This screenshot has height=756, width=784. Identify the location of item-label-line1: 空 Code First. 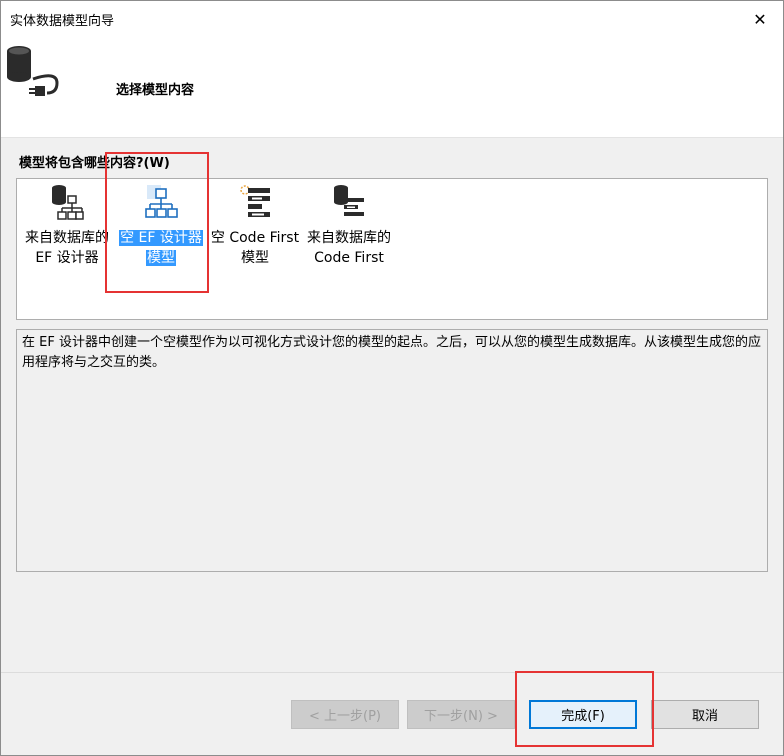
(255, 238).